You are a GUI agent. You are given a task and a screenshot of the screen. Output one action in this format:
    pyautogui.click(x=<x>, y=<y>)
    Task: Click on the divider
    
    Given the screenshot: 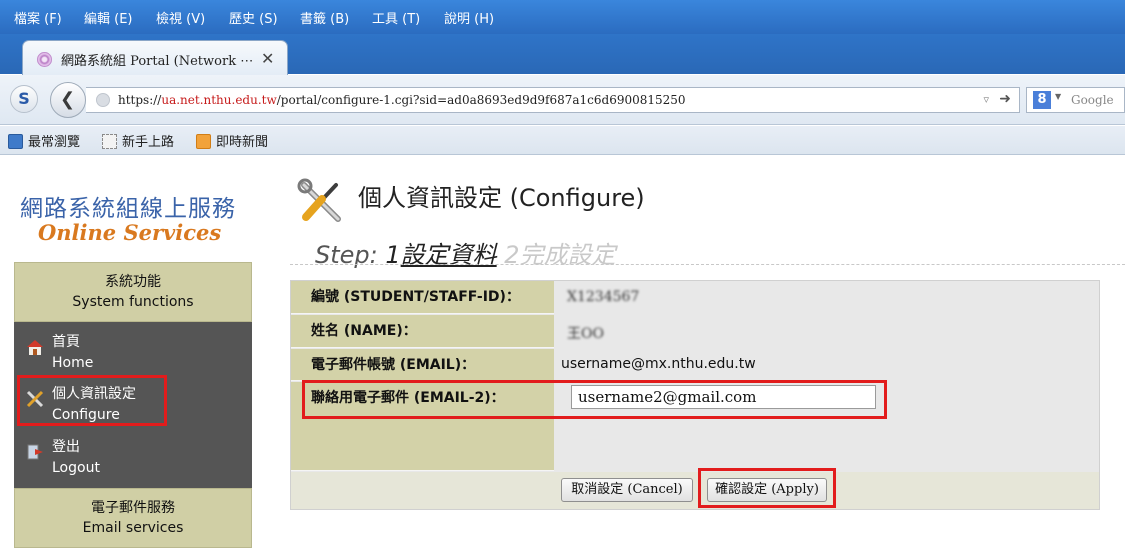 What is the action you would take?
    pyautogui.click(x=707, y=264)
    